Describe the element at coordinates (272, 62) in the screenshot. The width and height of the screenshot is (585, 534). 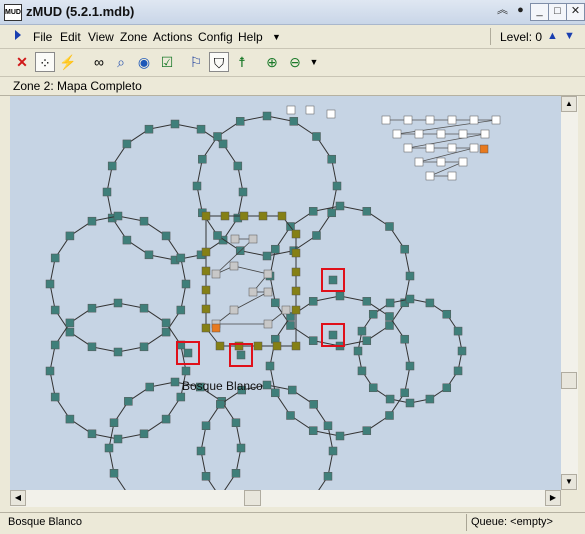
I see `zoom-in-icon: ⊕` at that location.